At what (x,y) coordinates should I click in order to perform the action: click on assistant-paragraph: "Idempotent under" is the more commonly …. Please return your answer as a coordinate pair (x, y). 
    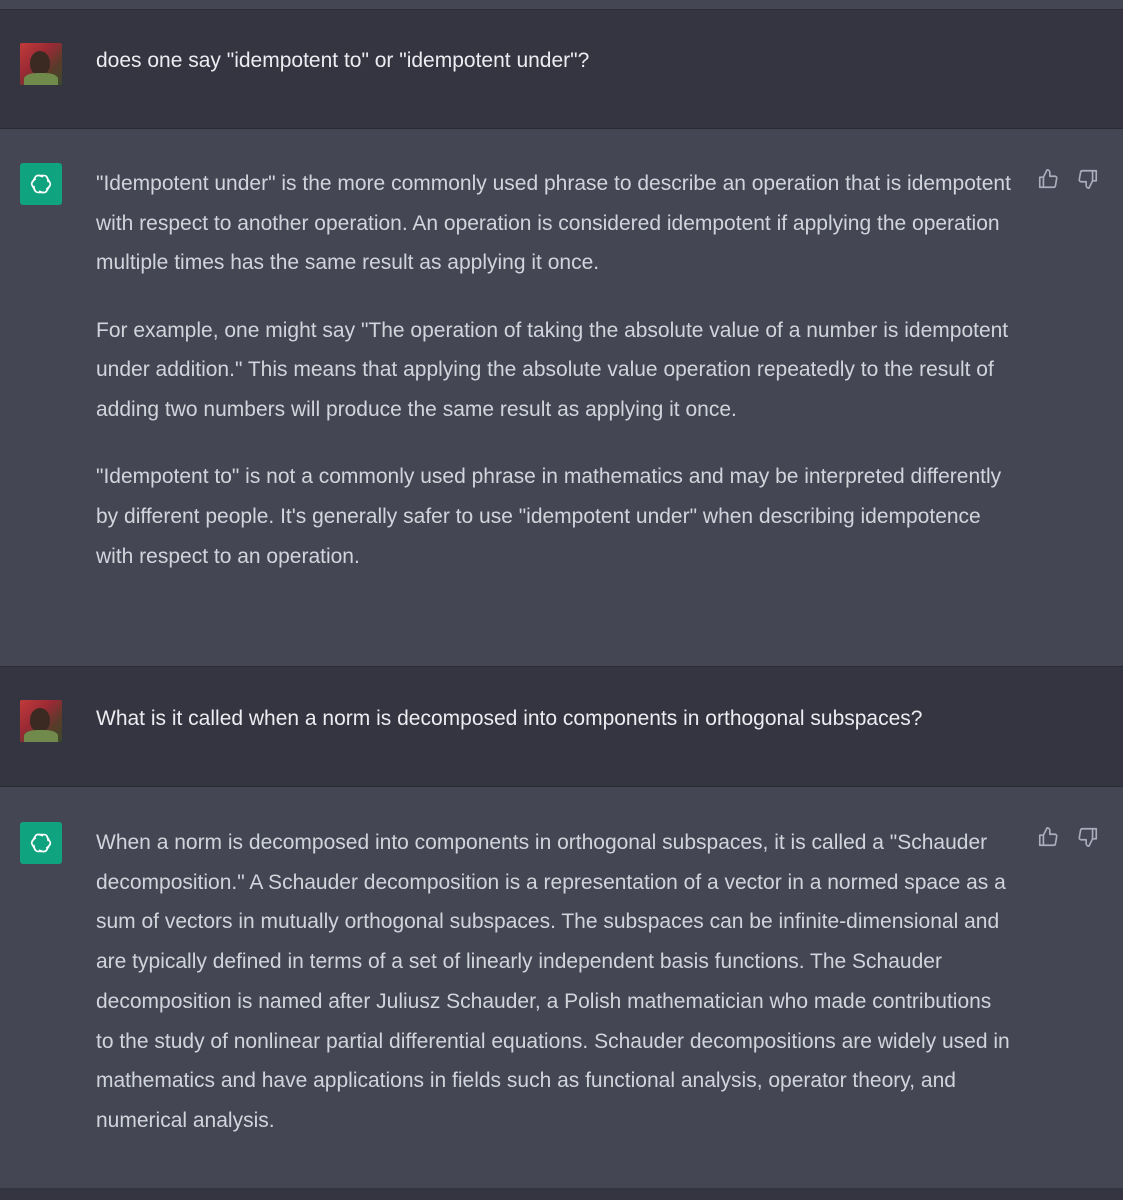
    Looking at the image, I should click on (553, 223).